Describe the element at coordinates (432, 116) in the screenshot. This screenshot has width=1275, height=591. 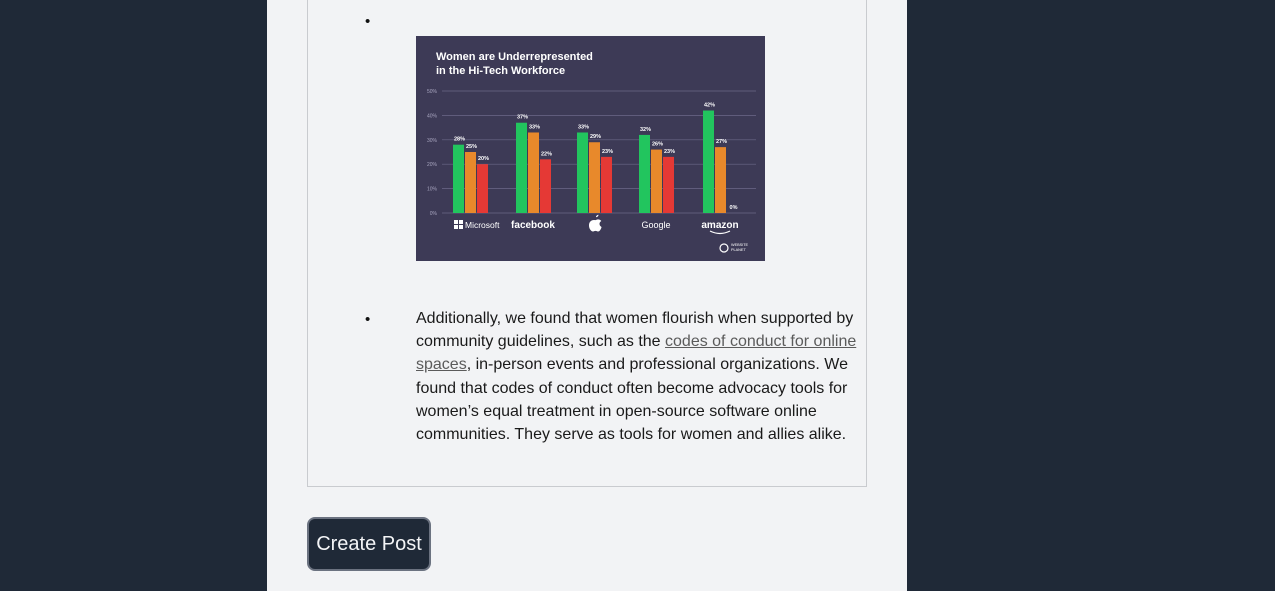
I see `y-tick-label: 40%` at that location.